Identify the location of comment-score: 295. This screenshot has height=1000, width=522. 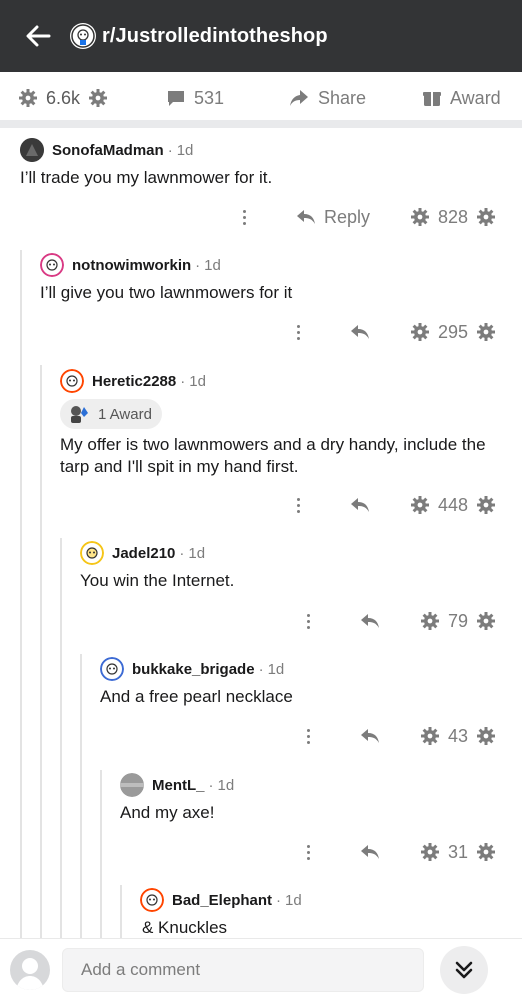
(453, 331).